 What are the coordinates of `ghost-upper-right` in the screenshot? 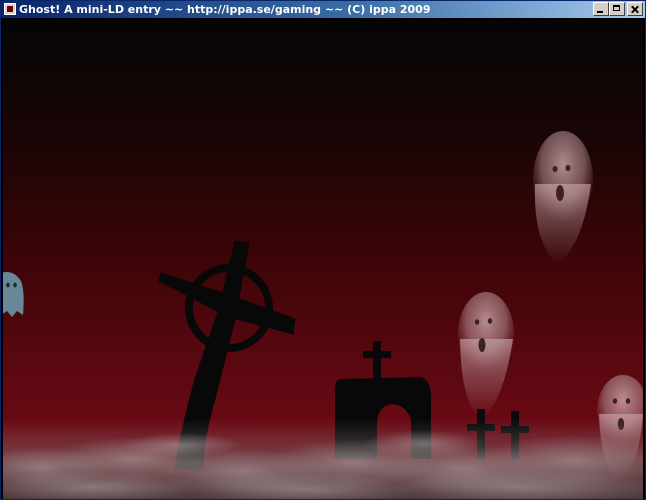 It's located at (563, 197).